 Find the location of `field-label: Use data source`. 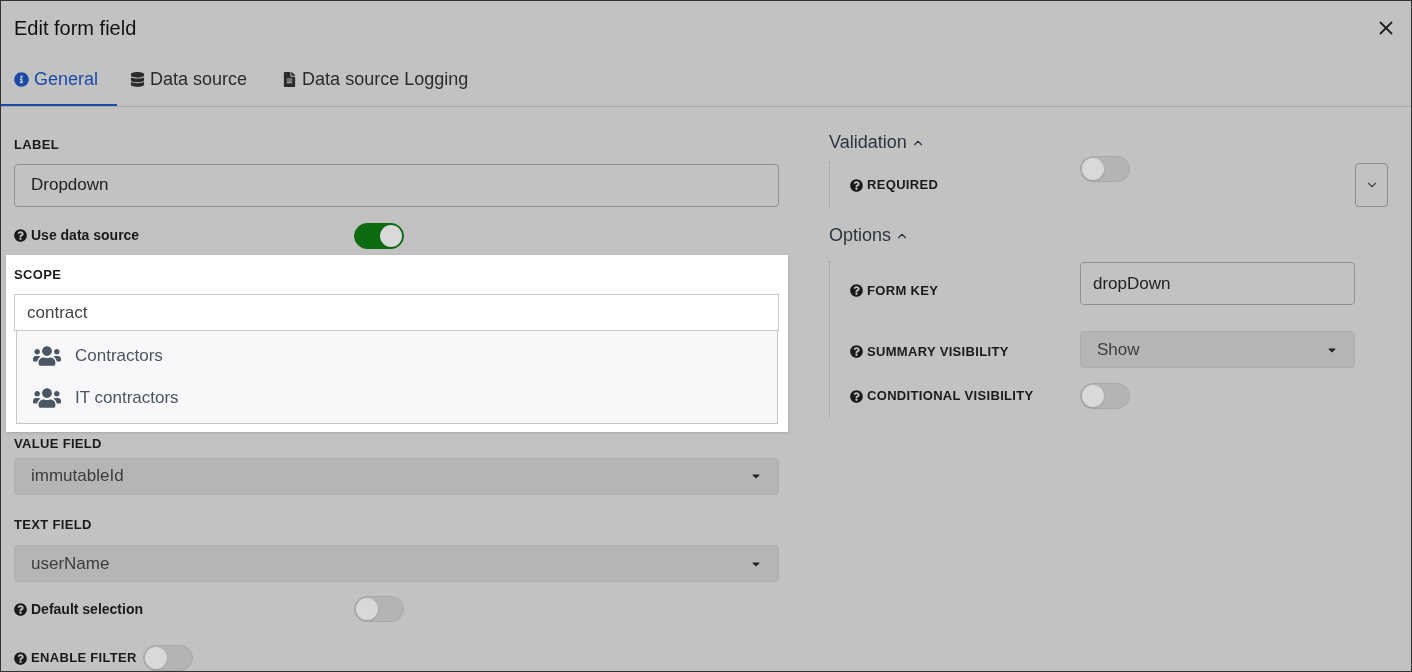

field-label: Use data source is located at coordinates (85, 235).